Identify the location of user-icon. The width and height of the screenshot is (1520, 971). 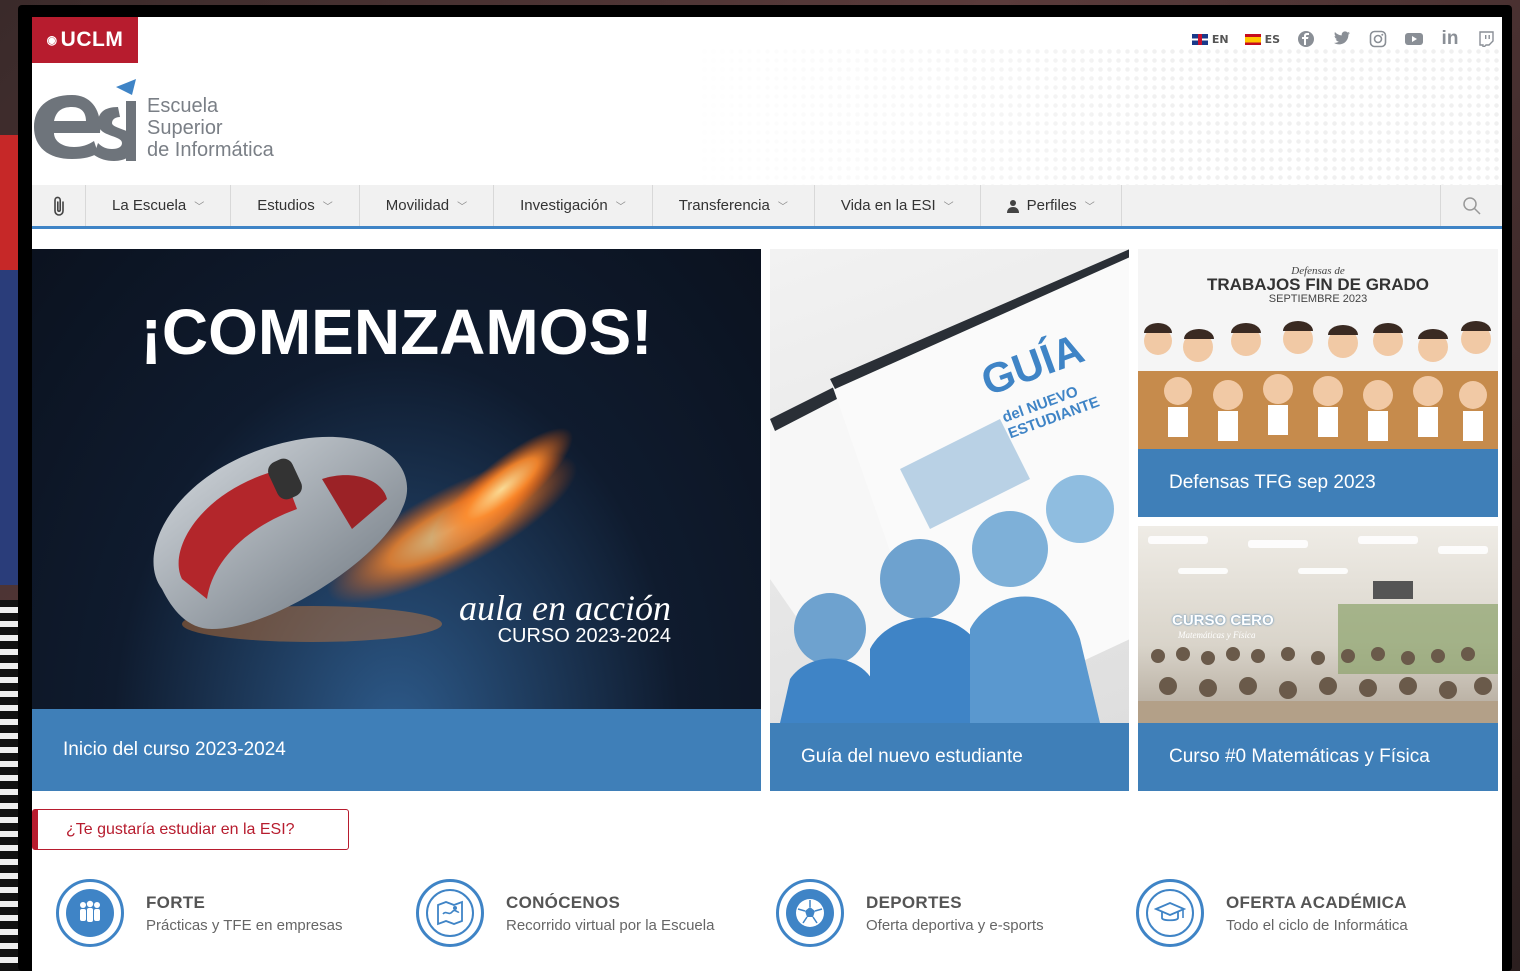
(1012, 206).